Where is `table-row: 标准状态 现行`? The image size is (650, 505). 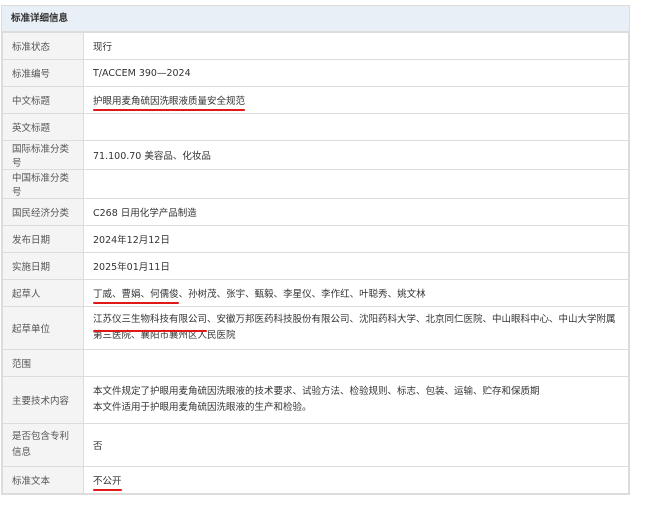
table-row: 标准状态 现行 is located at coordinates (315, 46).